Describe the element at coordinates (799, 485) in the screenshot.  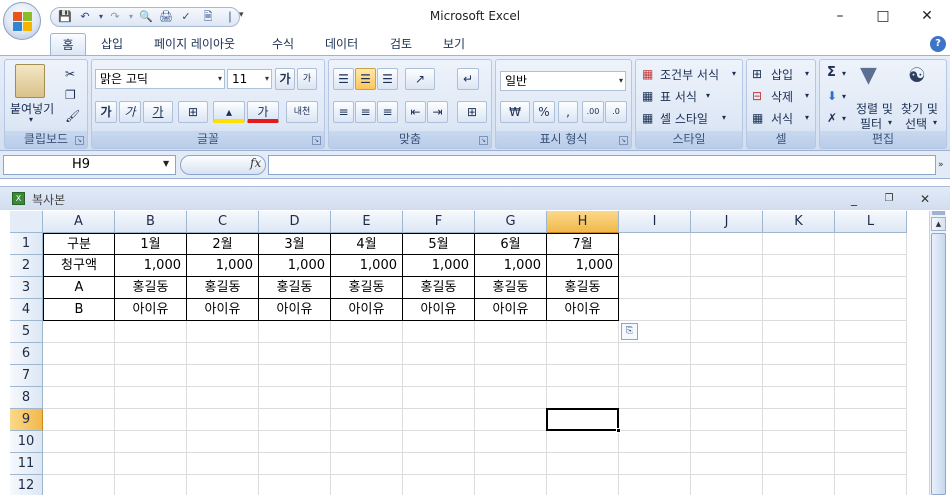
I see `cell-k12` at that location.